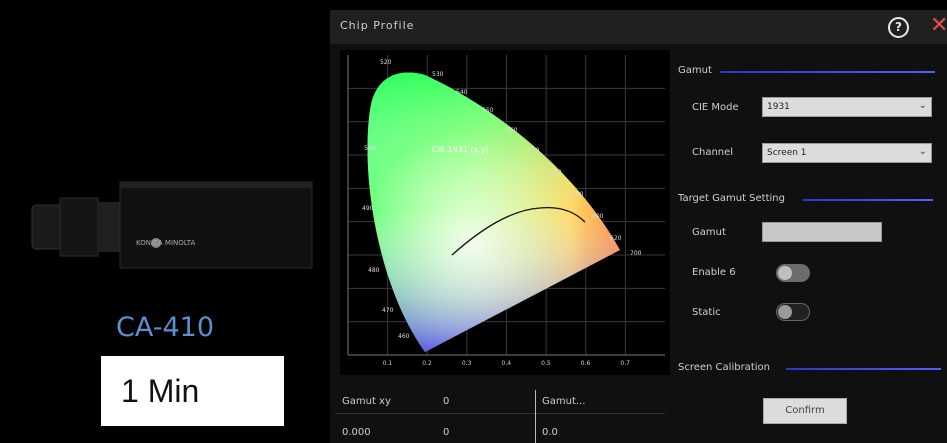  I want to click on dialog-titlebar: Chip Profile ? ✕, so click(638, 27).